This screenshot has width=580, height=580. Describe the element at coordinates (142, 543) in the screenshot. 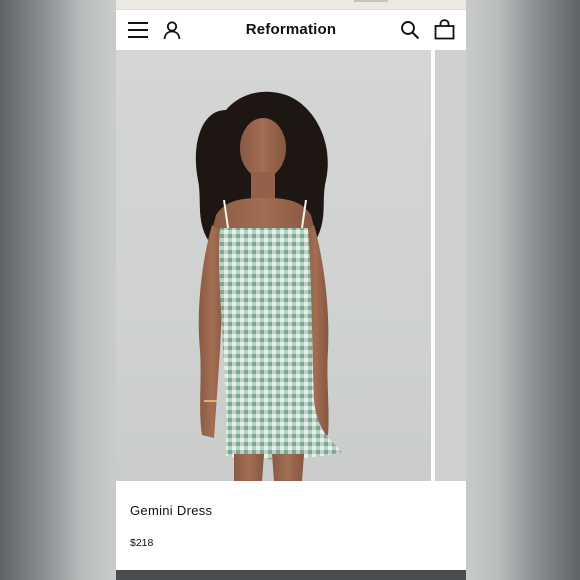

I see `product-price: $218` at that location.